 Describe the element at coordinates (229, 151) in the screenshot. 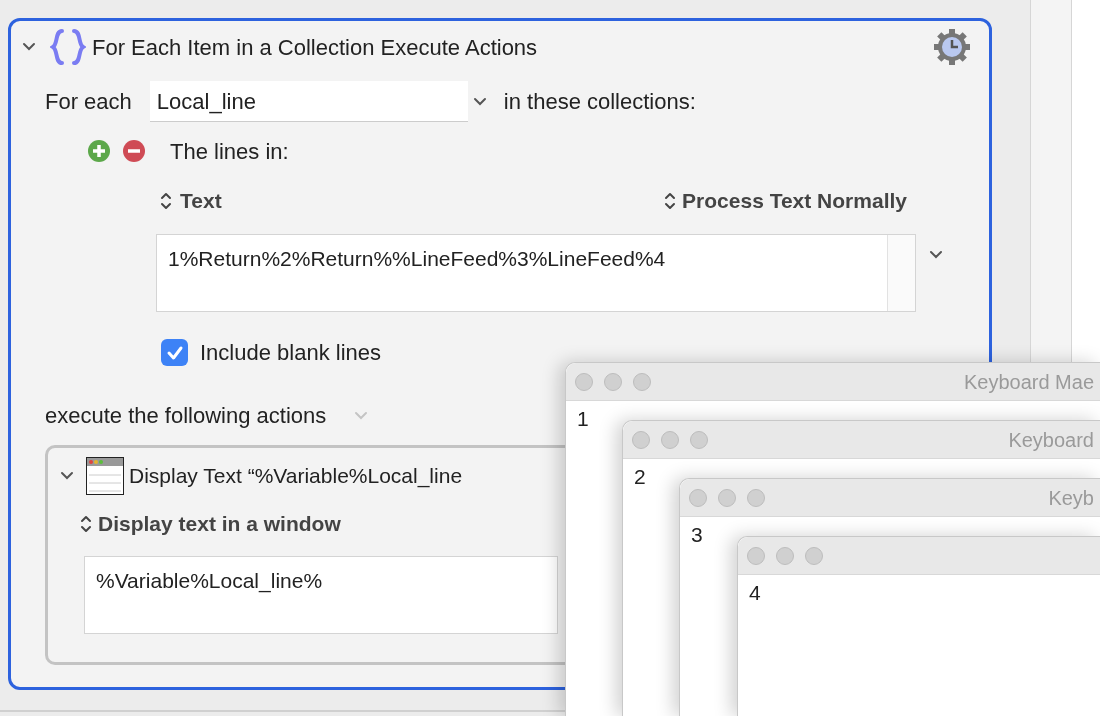

I see `collection-label: The lines in:` at that location.